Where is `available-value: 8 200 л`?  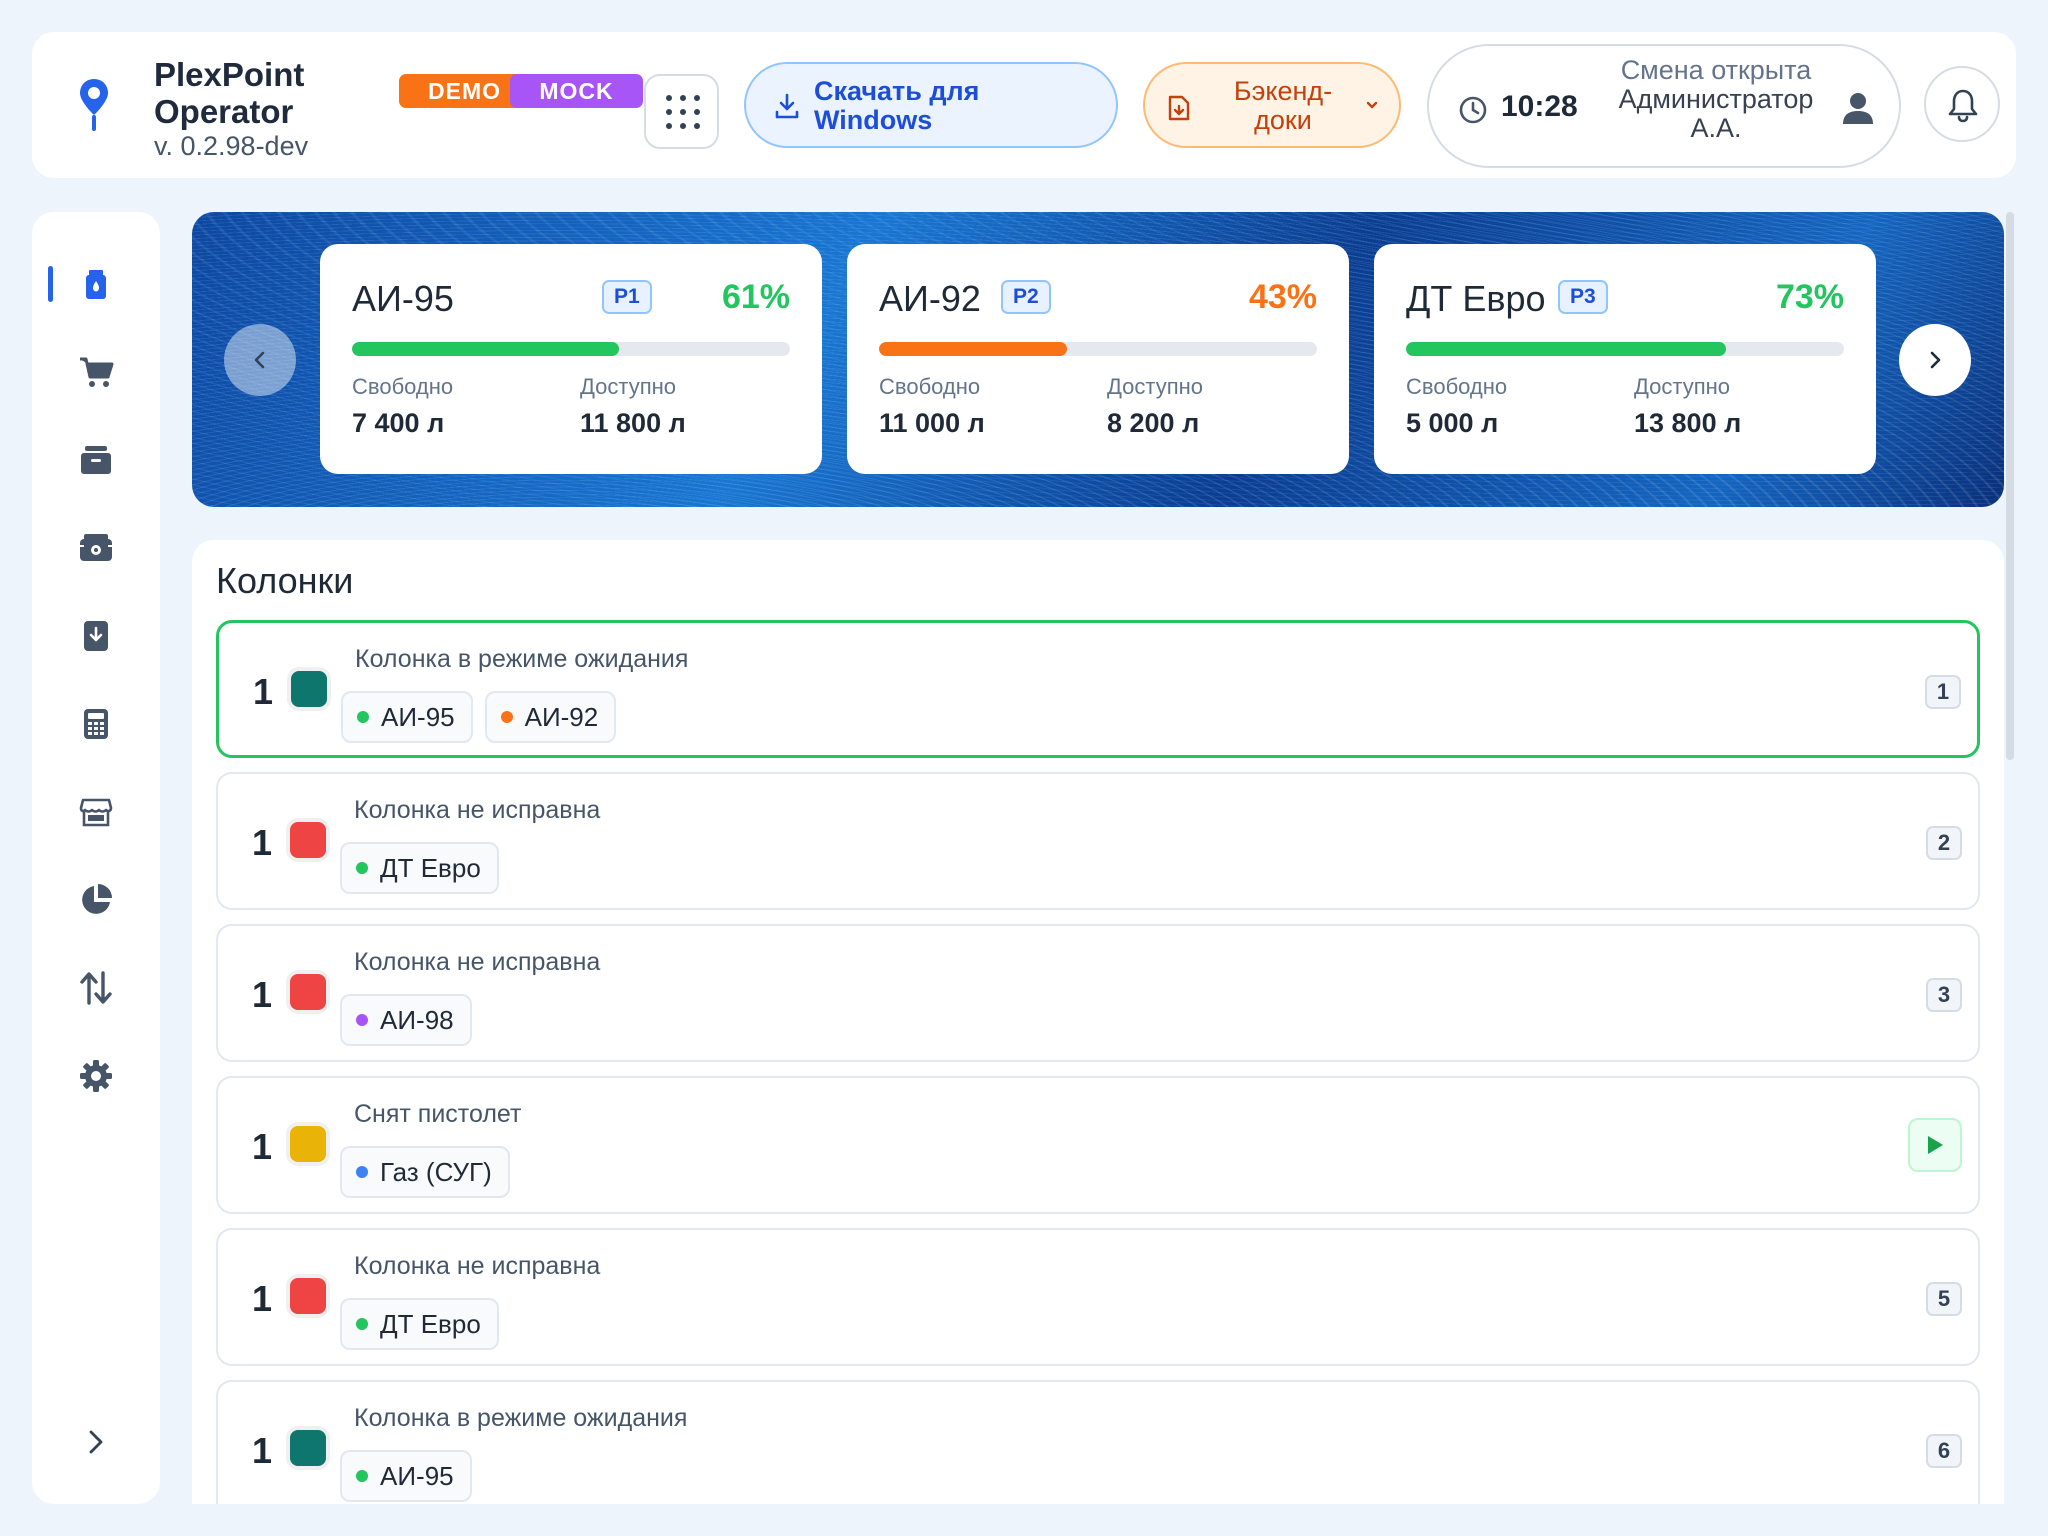
available-value: 8 200 л is located at coordinates (1153, 423).